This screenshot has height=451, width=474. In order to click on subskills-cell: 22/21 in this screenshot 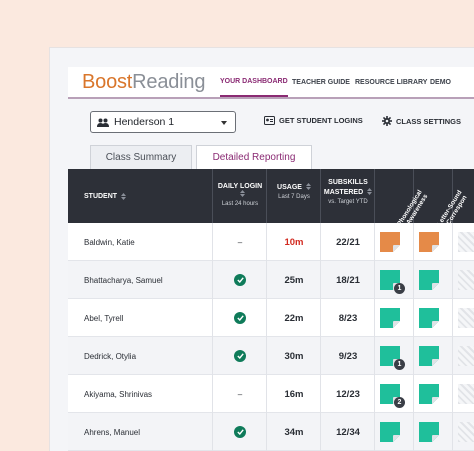, I will do `click(348, 242)`.